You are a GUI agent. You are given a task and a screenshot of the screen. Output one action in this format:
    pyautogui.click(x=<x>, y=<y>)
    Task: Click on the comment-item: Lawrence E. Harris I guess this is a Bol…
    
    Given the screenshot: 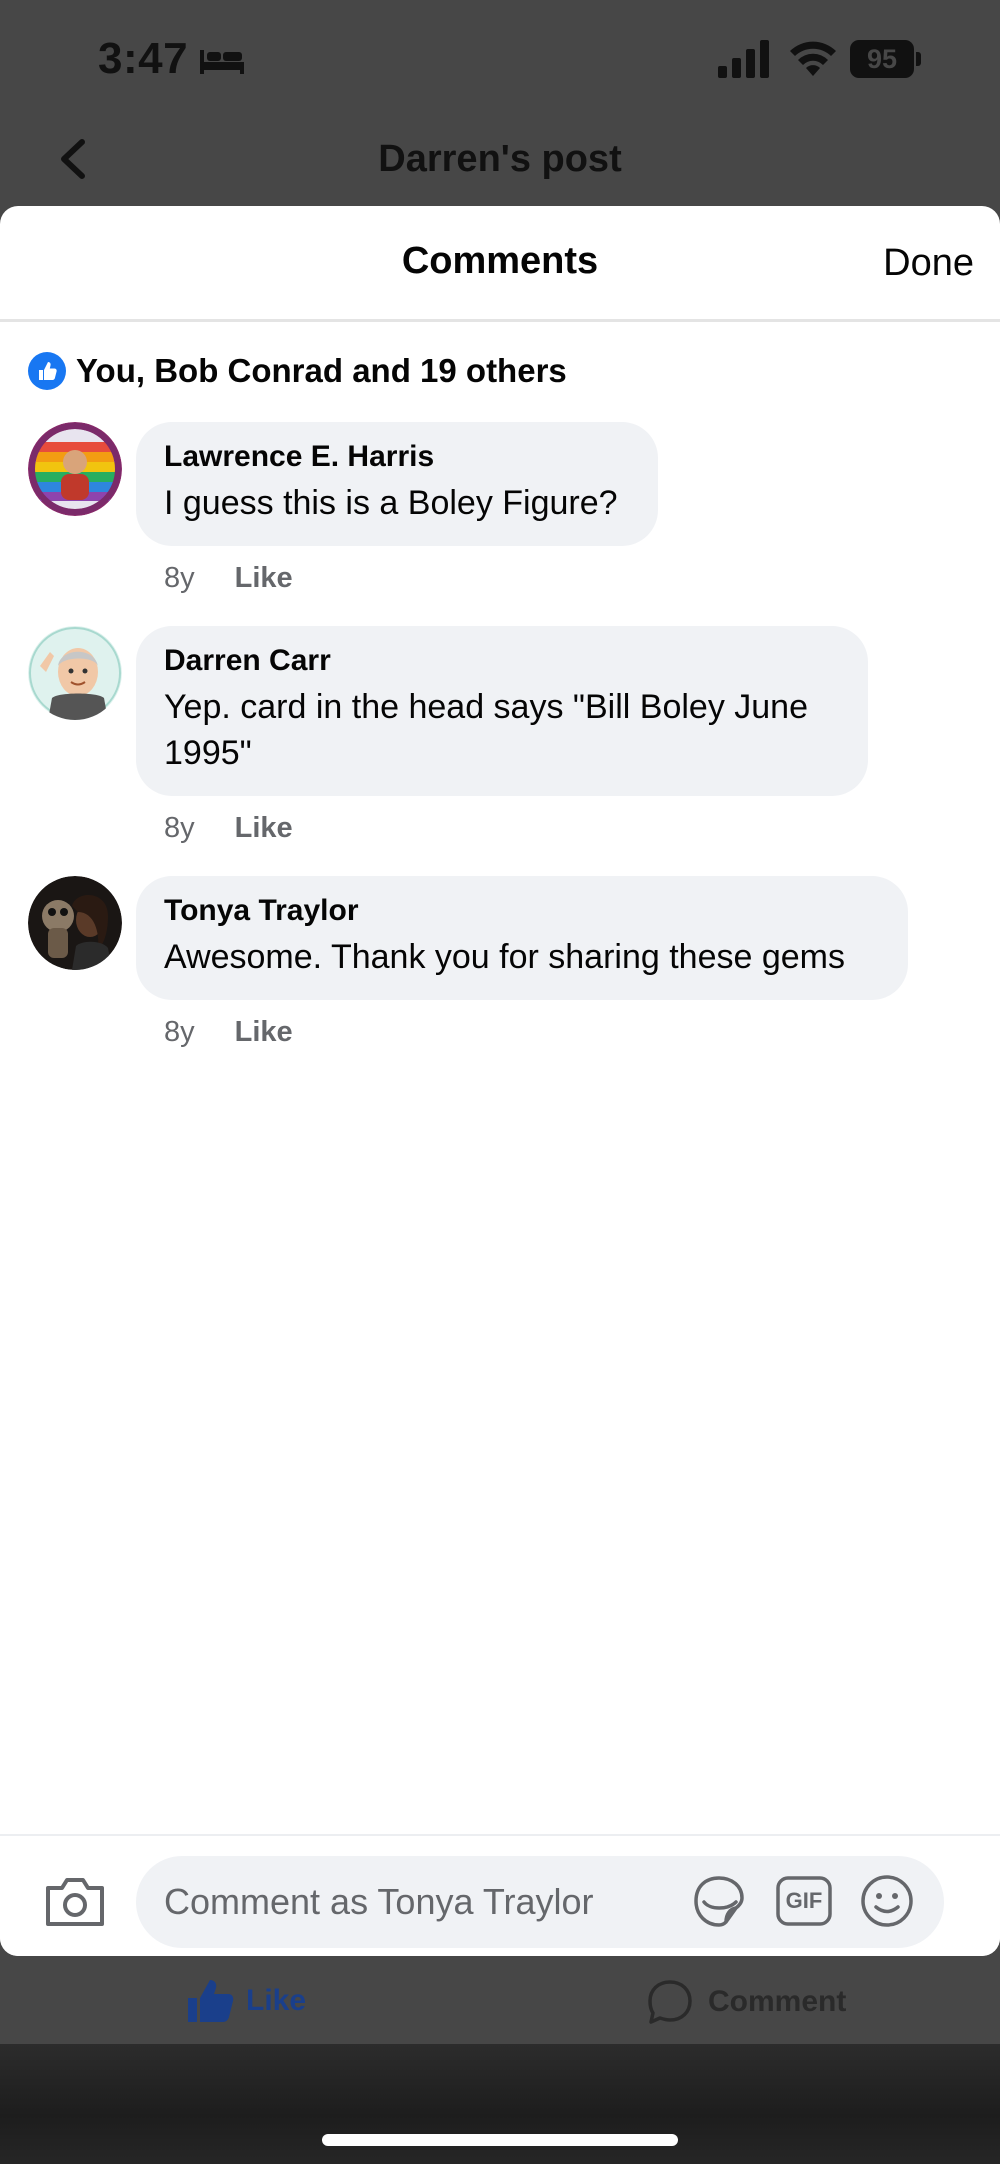 What is the action you would take?
    pyautogui.click(x=500, y=510)
    